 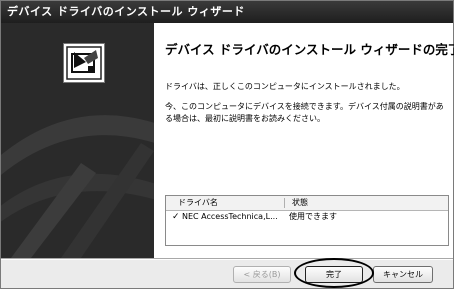 I want to click on install-complete-message: ドライバは、正しくこのコンピュータにインストールされました。, so click(x=285, y=86).